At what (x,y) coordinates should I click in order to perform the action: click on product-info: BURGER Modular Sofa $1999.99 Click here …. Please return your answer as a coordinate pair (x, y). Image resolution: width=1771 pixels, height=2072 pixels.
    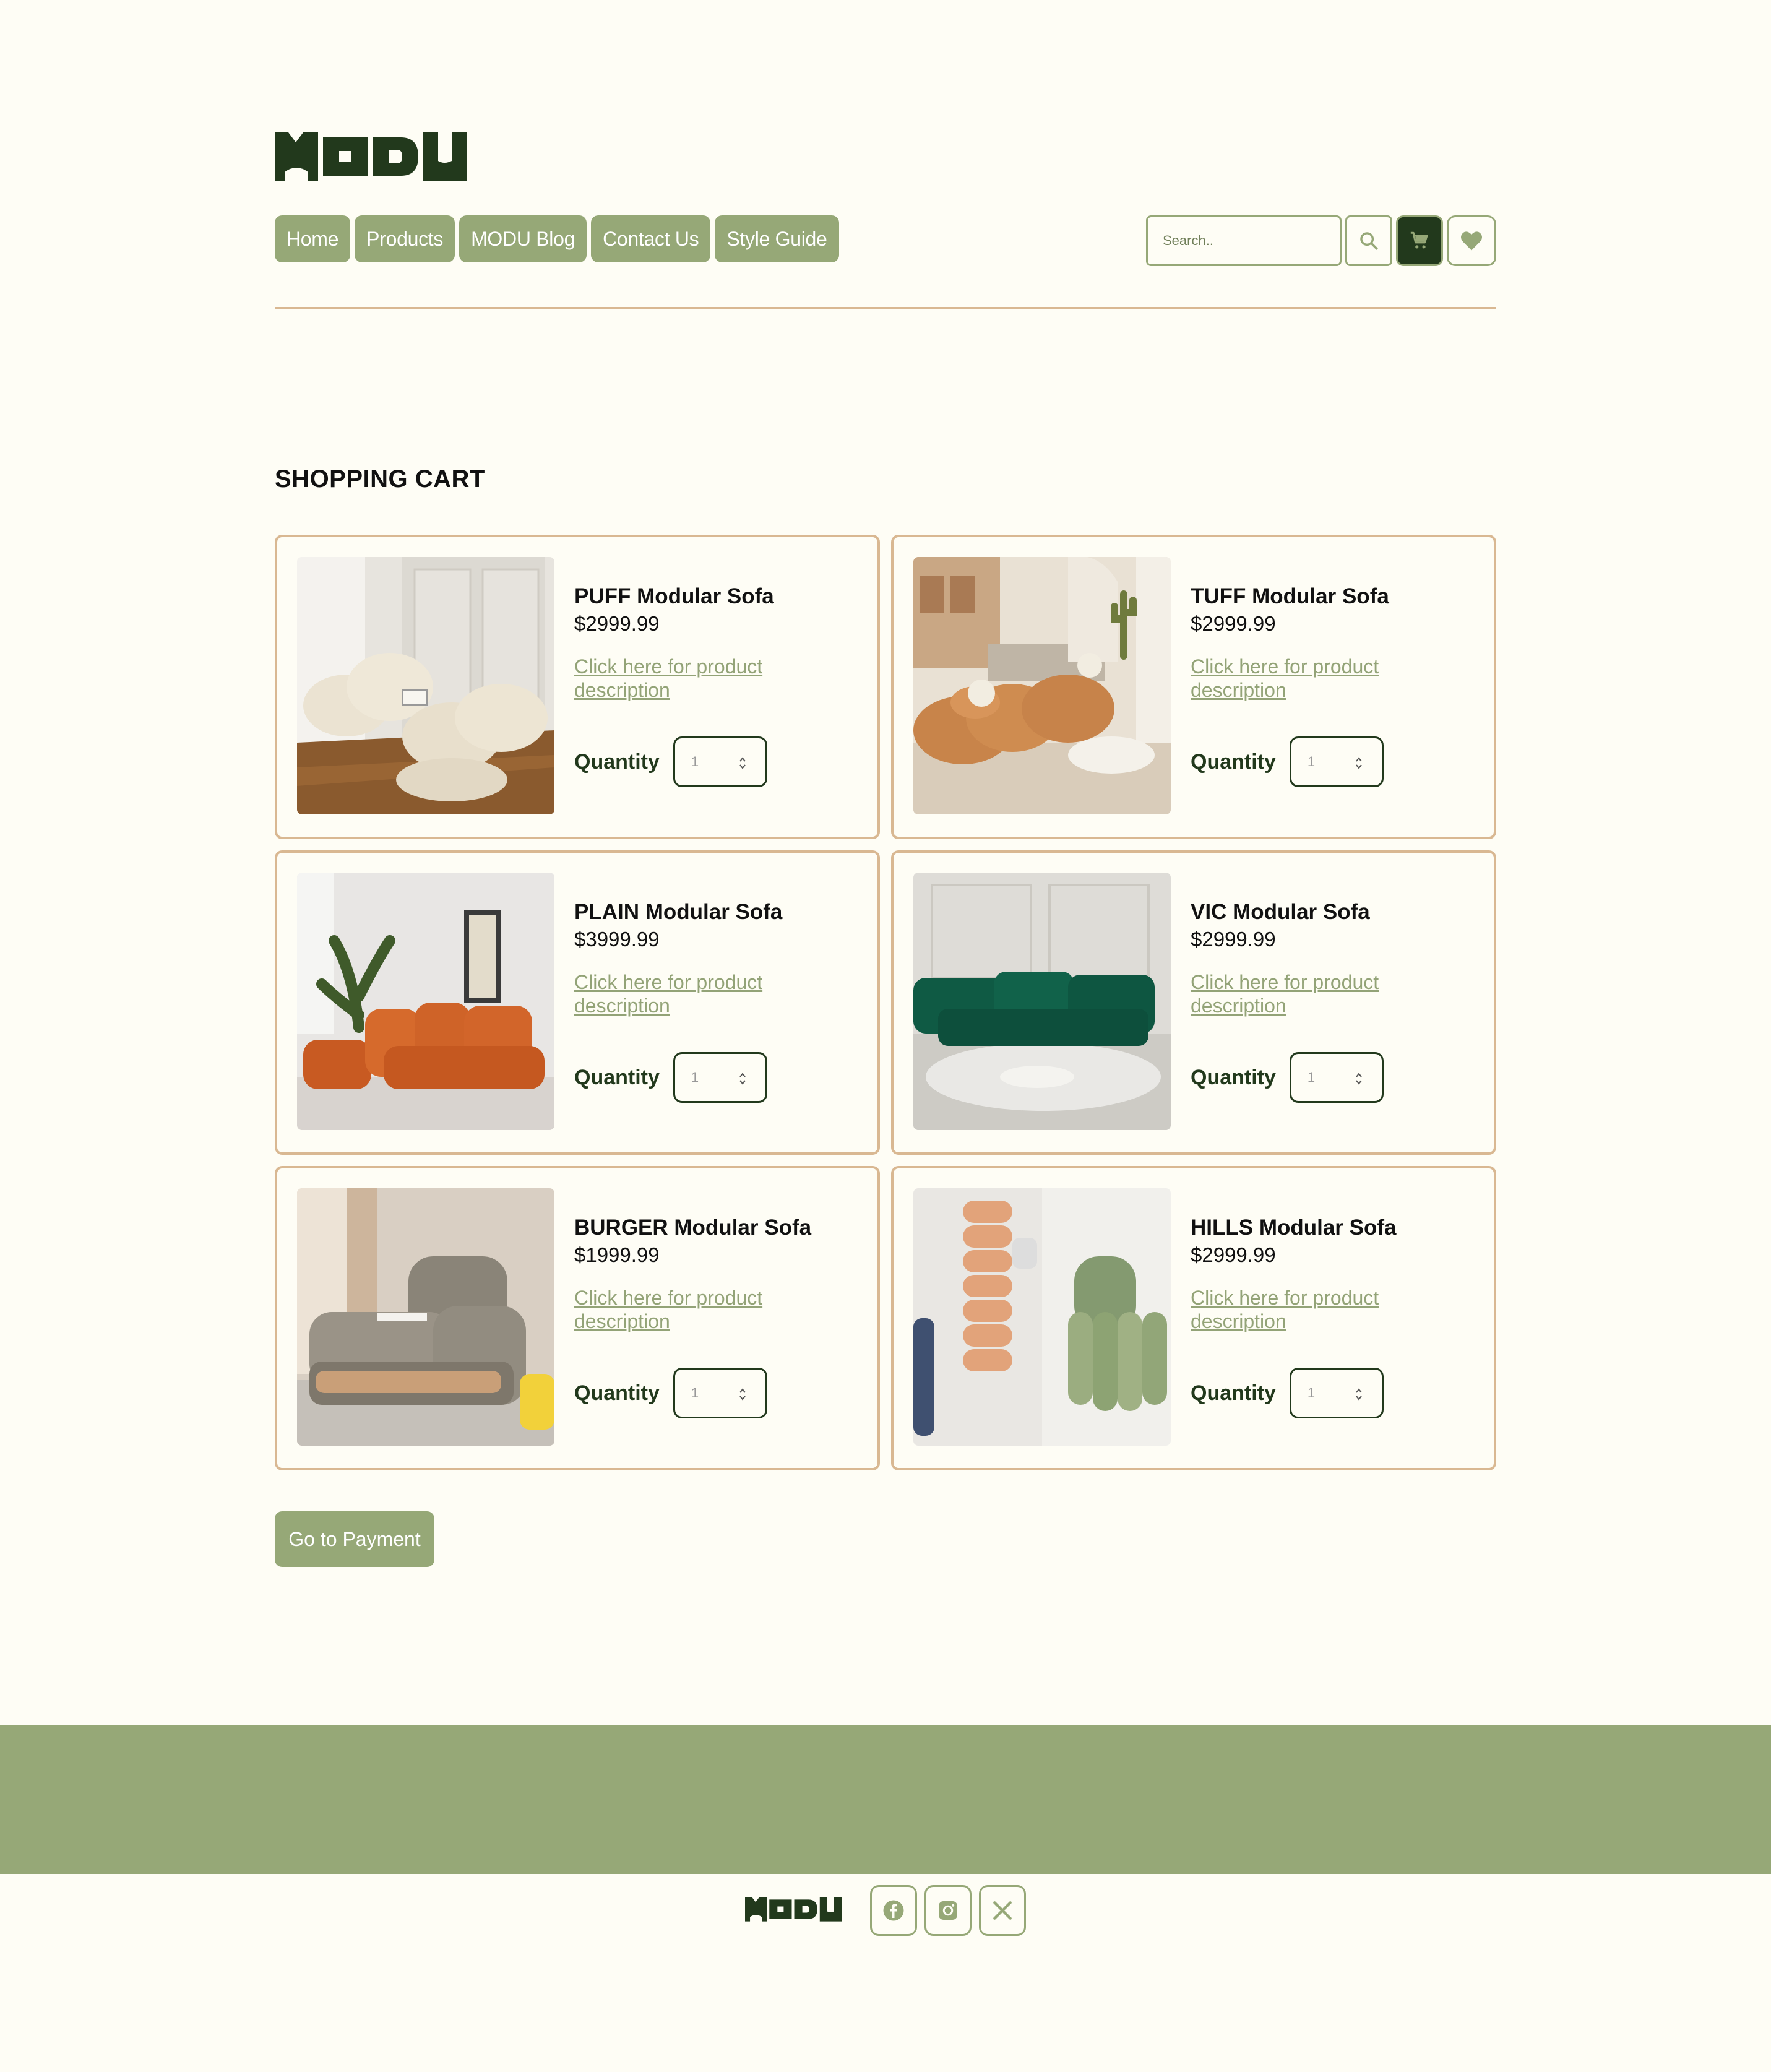
    Looking at the image, I should click on (692, 1273).